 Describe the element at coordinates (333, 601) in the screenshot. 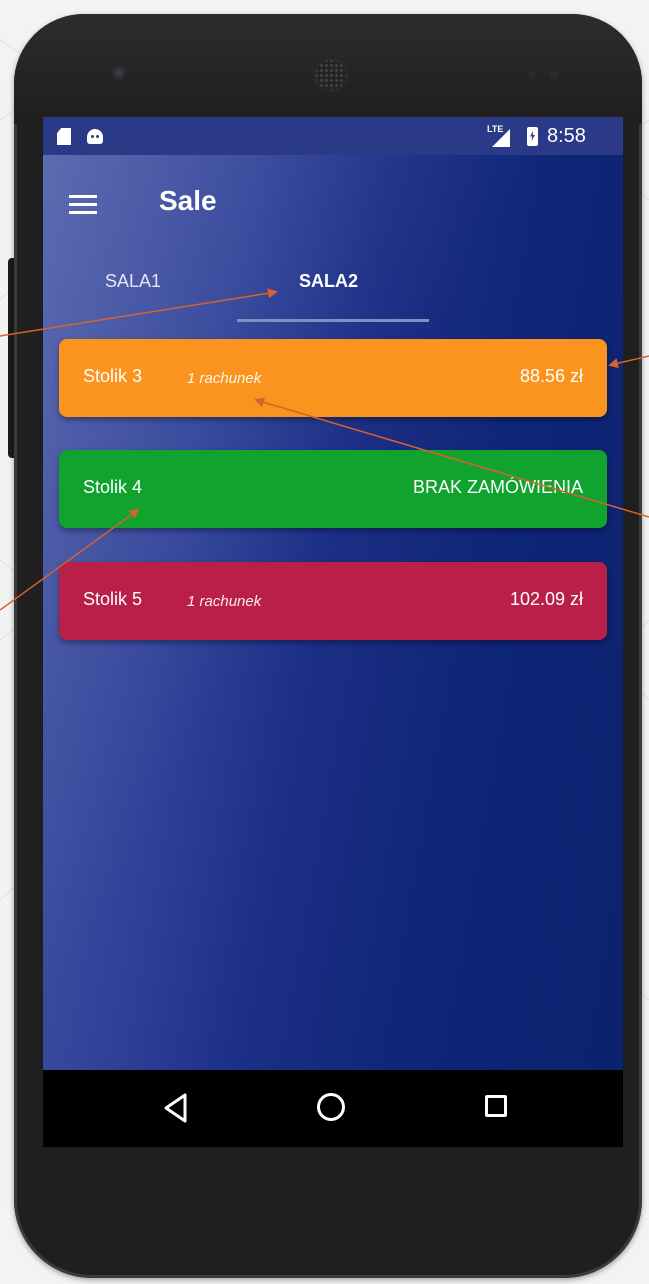

I see `table-card-stolik-5: Stolik 5 1 rachunek 102.09 zł` at that location.